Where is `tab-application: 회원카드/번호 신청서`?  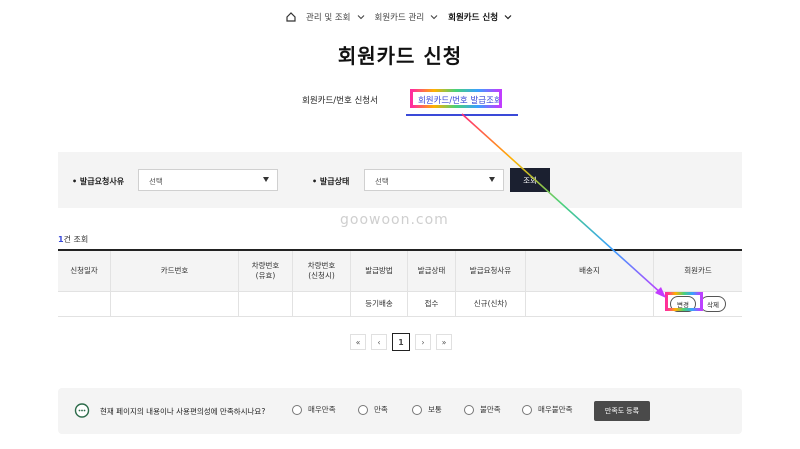
tab-application: 회원카드/번호 신청서 is located at coordinates (340, 102).